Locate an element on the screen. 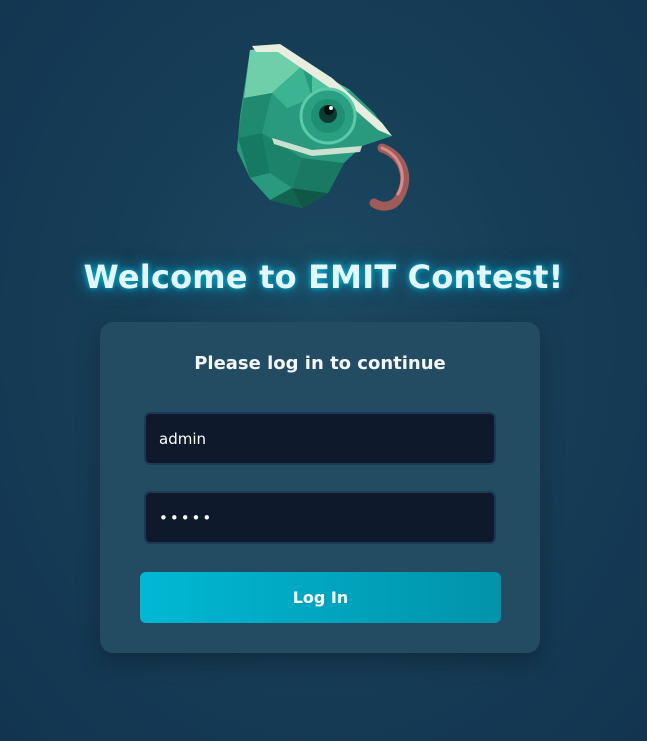  page-title: Welcome to EMIT Contest! is located at coordinates (323, 277).